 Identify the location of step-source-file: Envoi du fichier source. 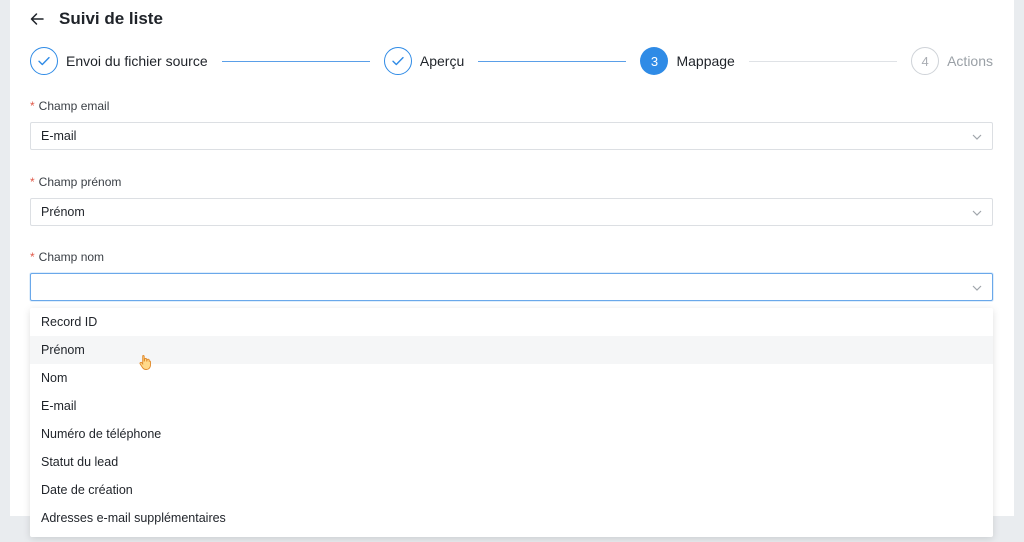
(119, 61).